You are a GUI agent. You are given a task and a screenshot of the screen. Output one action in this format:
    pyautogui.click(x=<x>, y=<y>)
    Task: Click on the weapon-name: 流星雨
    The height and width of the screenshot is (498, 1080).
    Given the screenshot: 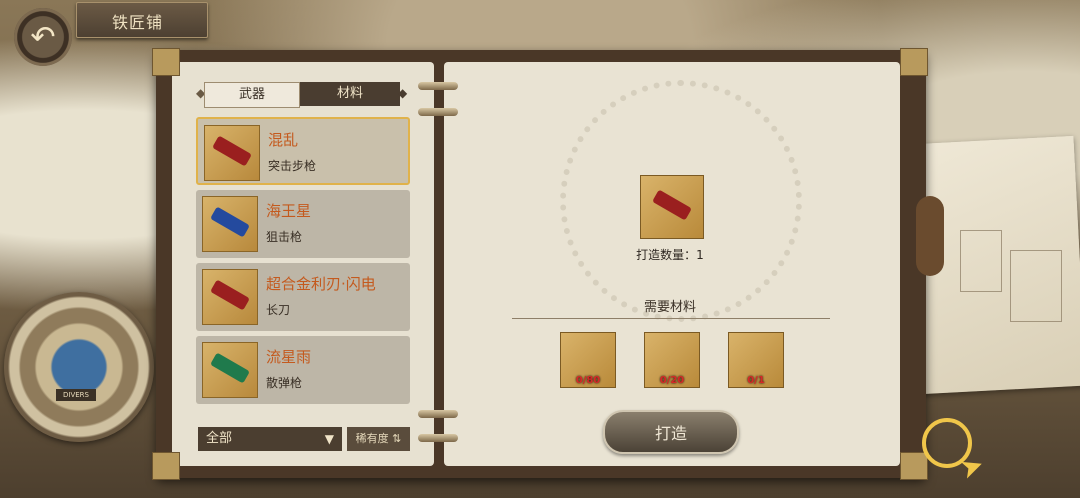 What is the action you would take?
    pyautogui.click(x=289, y=357)
    